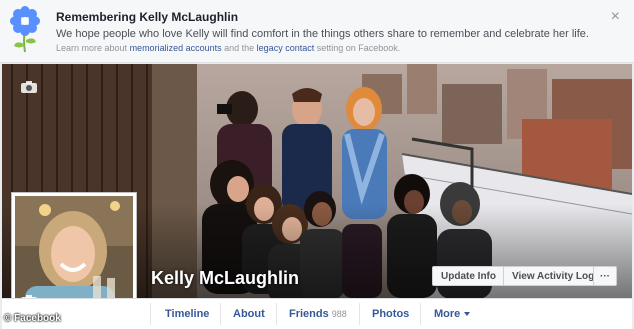 The image size is (634, 329). I want to click on more-options-button: ···, so click(605, 276).